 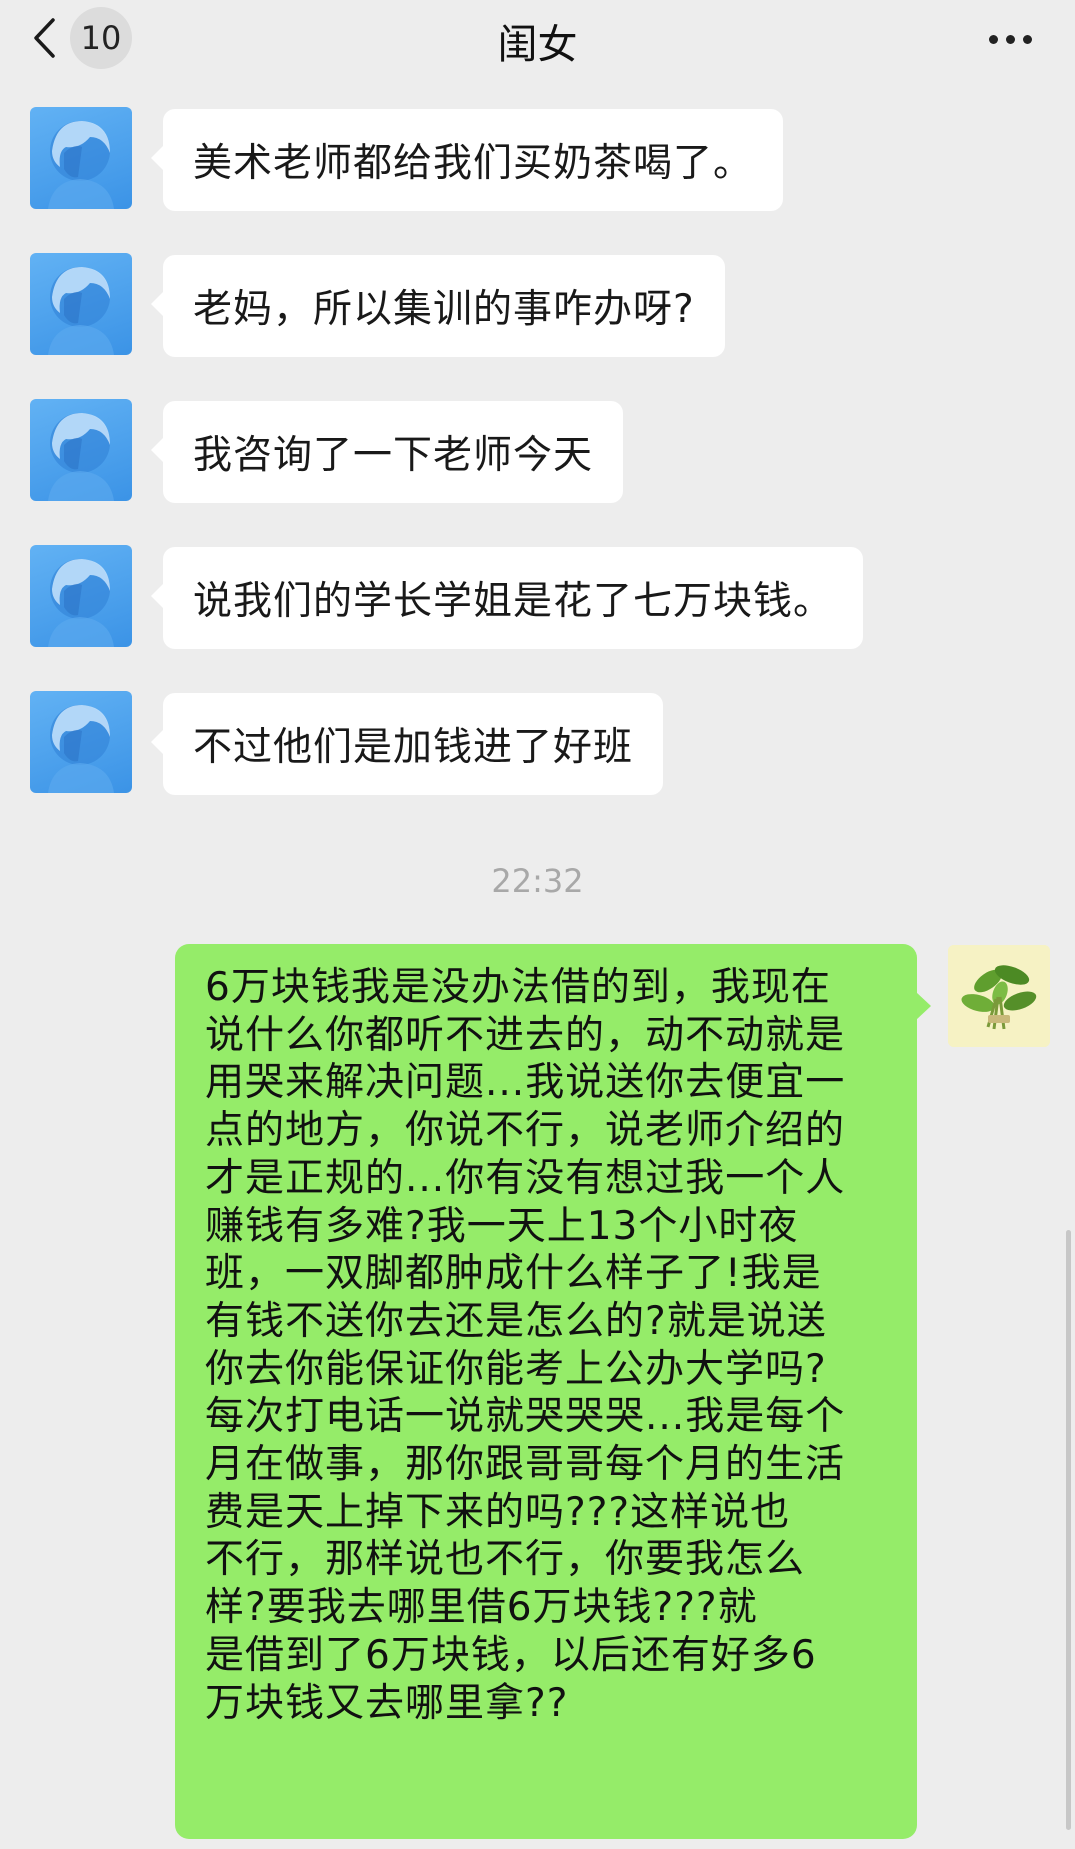 What do you see at coordinates (44, 38) in the screenshot?
I see `chevron-left-icon` at bounding box center [44, 38].